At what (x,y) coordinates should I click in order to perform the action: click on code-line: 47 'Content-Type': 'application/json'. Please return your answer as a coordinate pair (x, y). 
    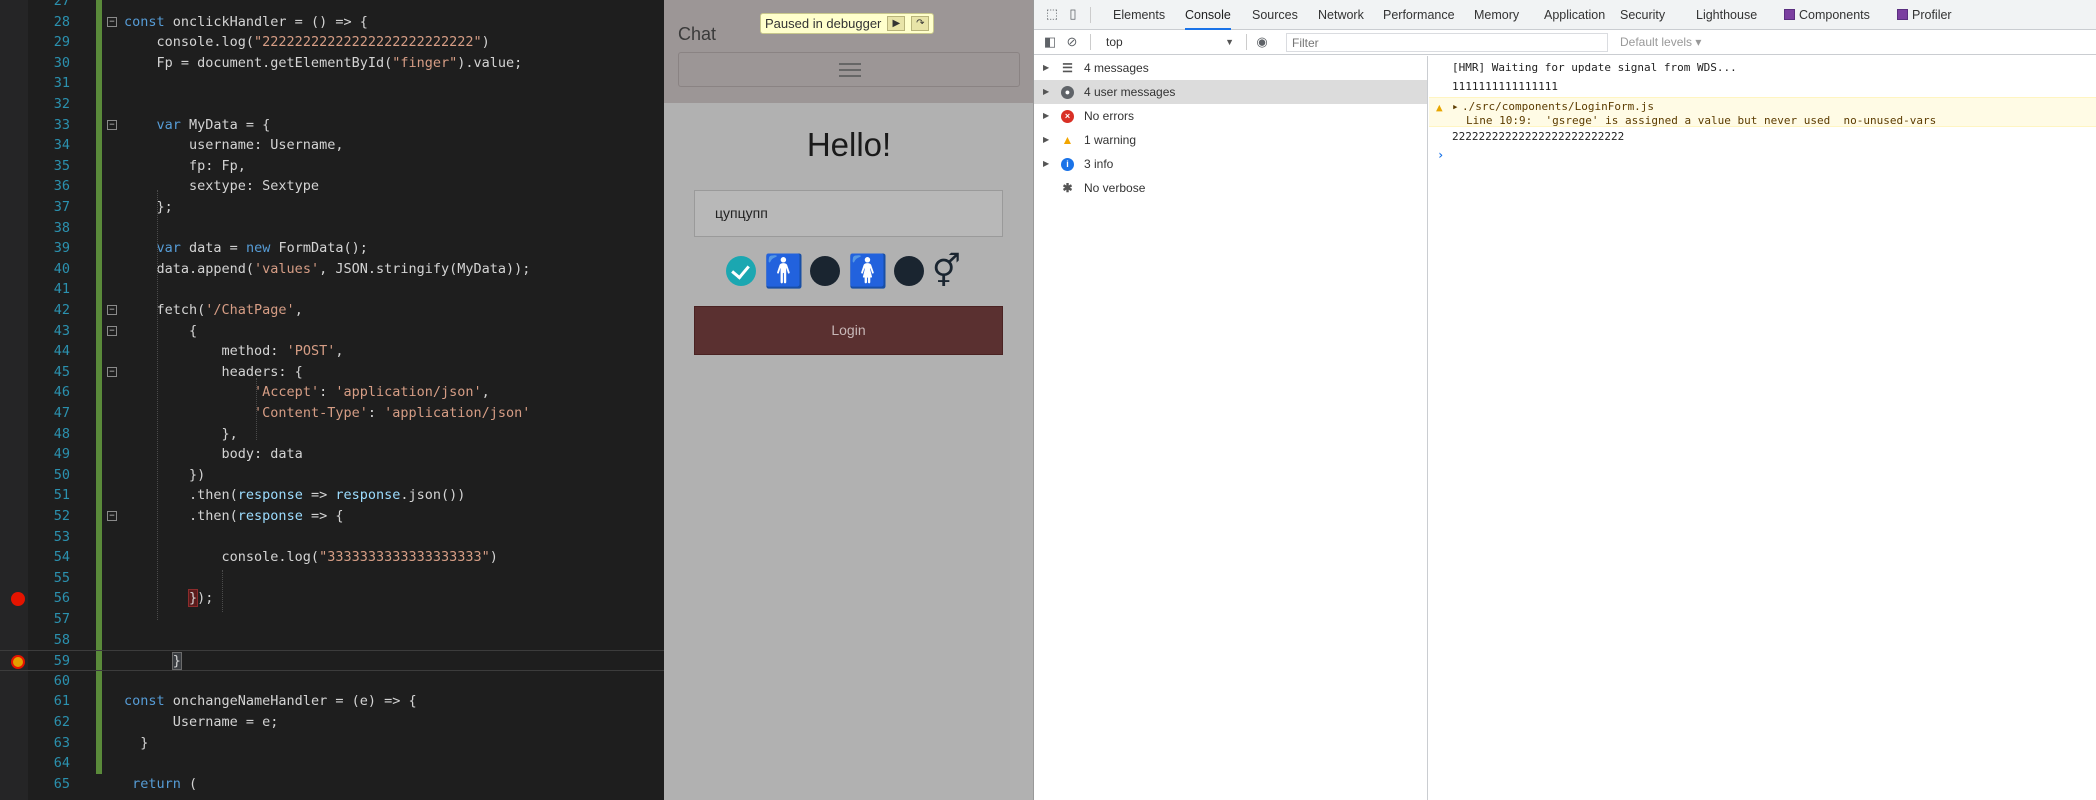
    Looking at the image, I should click on (332, 413).